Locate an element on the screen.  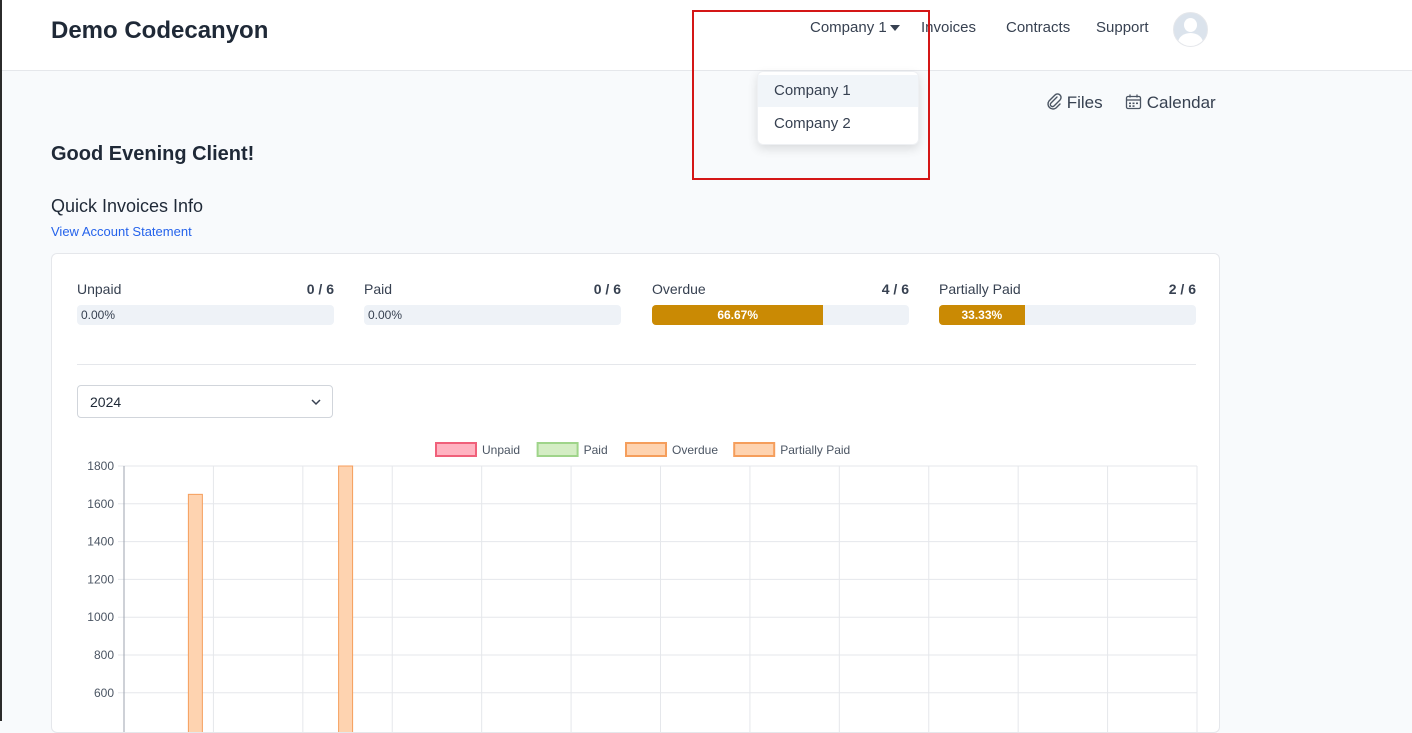
files-label: Files is located at coordinates (1084, 102).